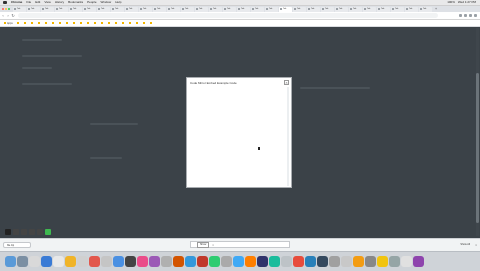  I want to click on clock: Wed 1:27 PM, so click(467, 2).